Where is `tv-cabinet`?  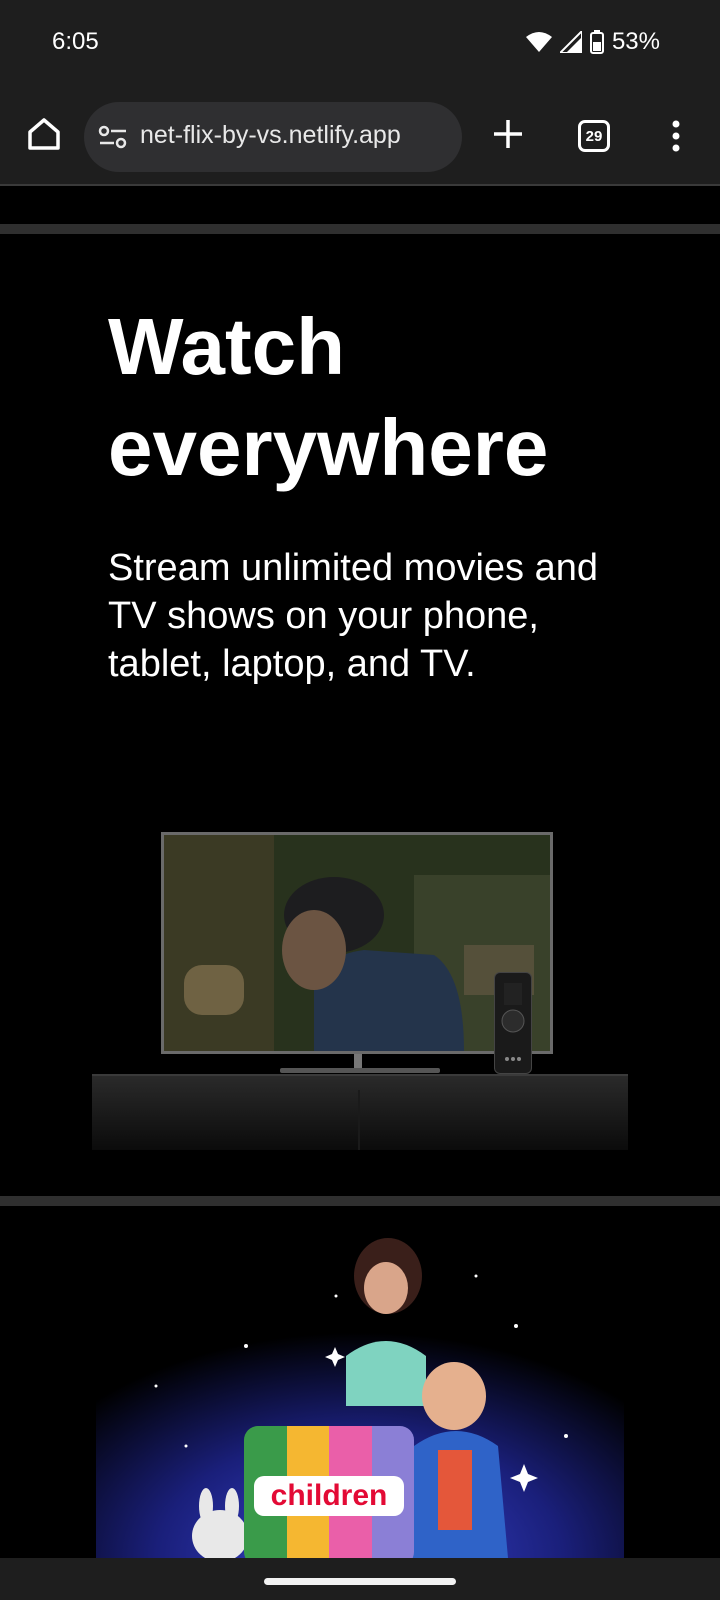 tv-cabinet is located at coordinates (360, 1112).